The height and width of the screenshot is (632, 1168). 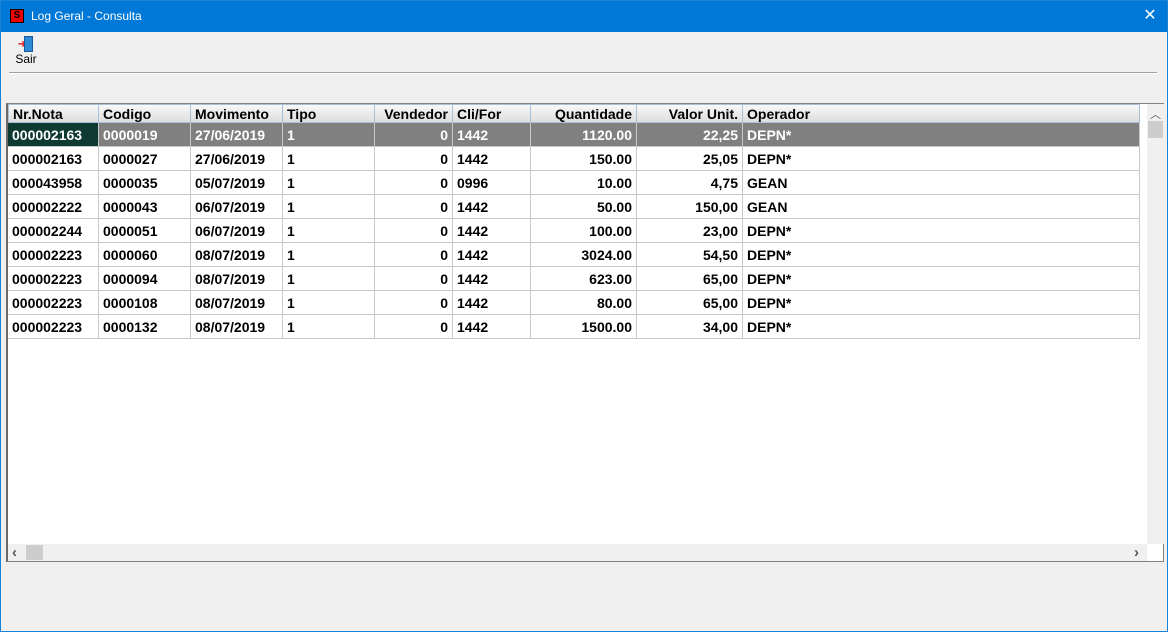 What do you see at coordinates (145, 303) in the screenshot?
I see `table-cell: 0000108` at bounding box center [145, 303].